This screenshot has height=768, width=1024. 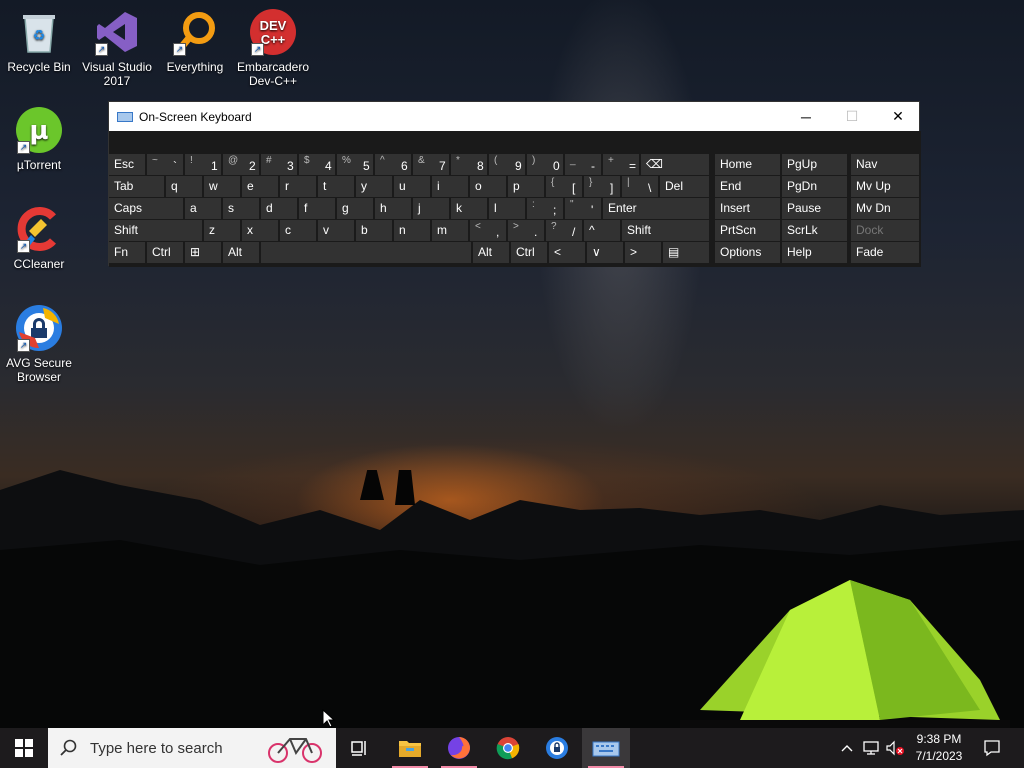 I want to click on key-symbol: " ', so click(x=583, y=208).